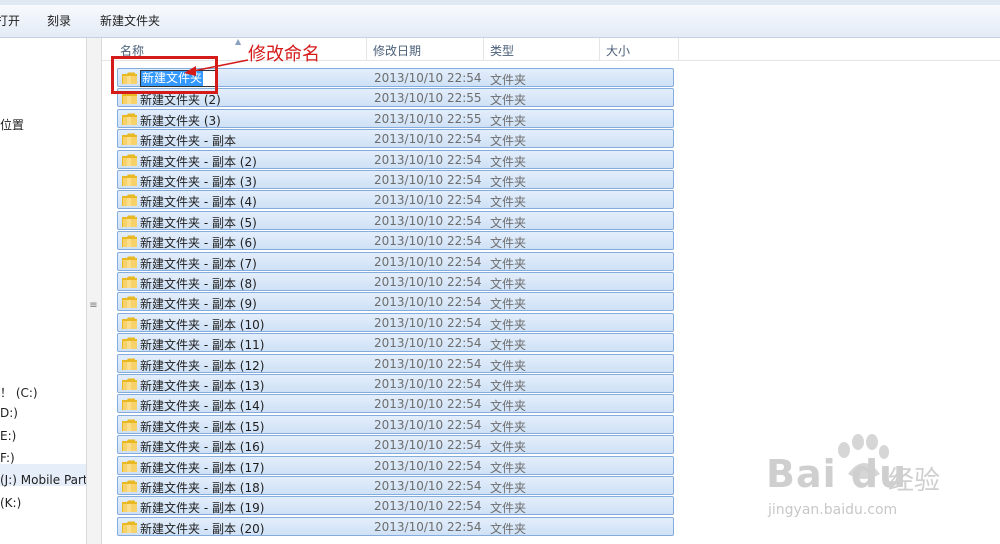 This screenshot has width=1000, height=544. I want to click on watermark-url: jingyan.baidu.com, so click(833, 510).